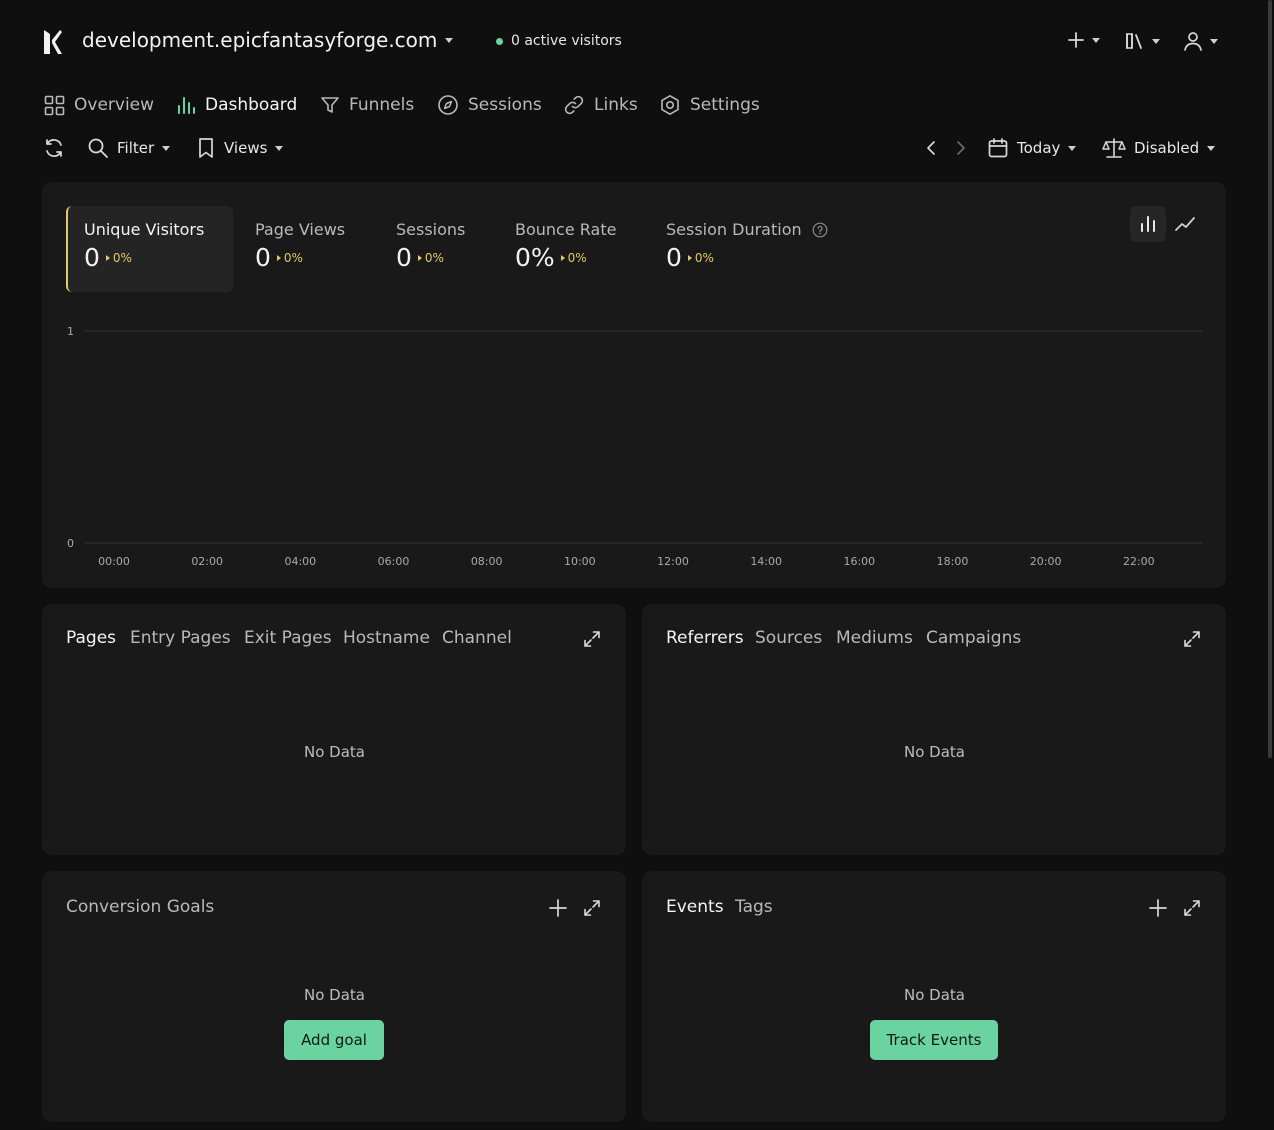 Image resolution: width=1274 pixels, height=1130 pixels. What do you see at coordinates (448, 105) in the screenshot?
I see `compass-icon` at bounding box center [448, 105].